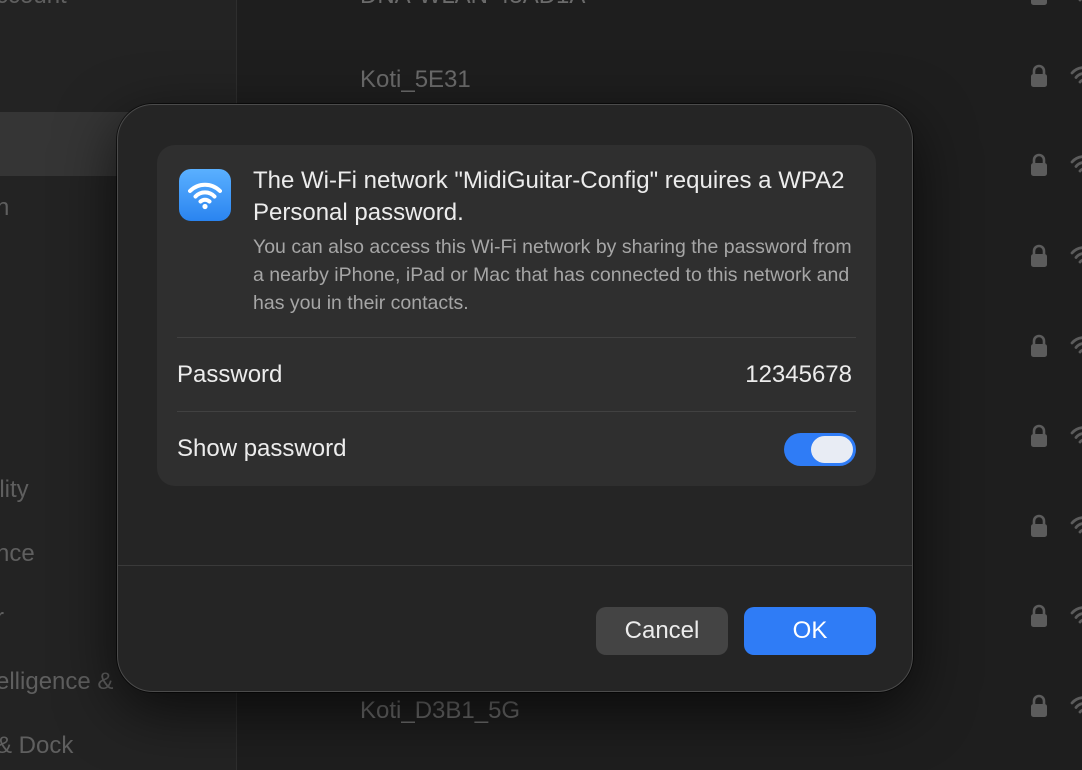  Describe the element at coordinates (415, 80) in the screenshot. I see `network-name: Koti_5E31` at that location.